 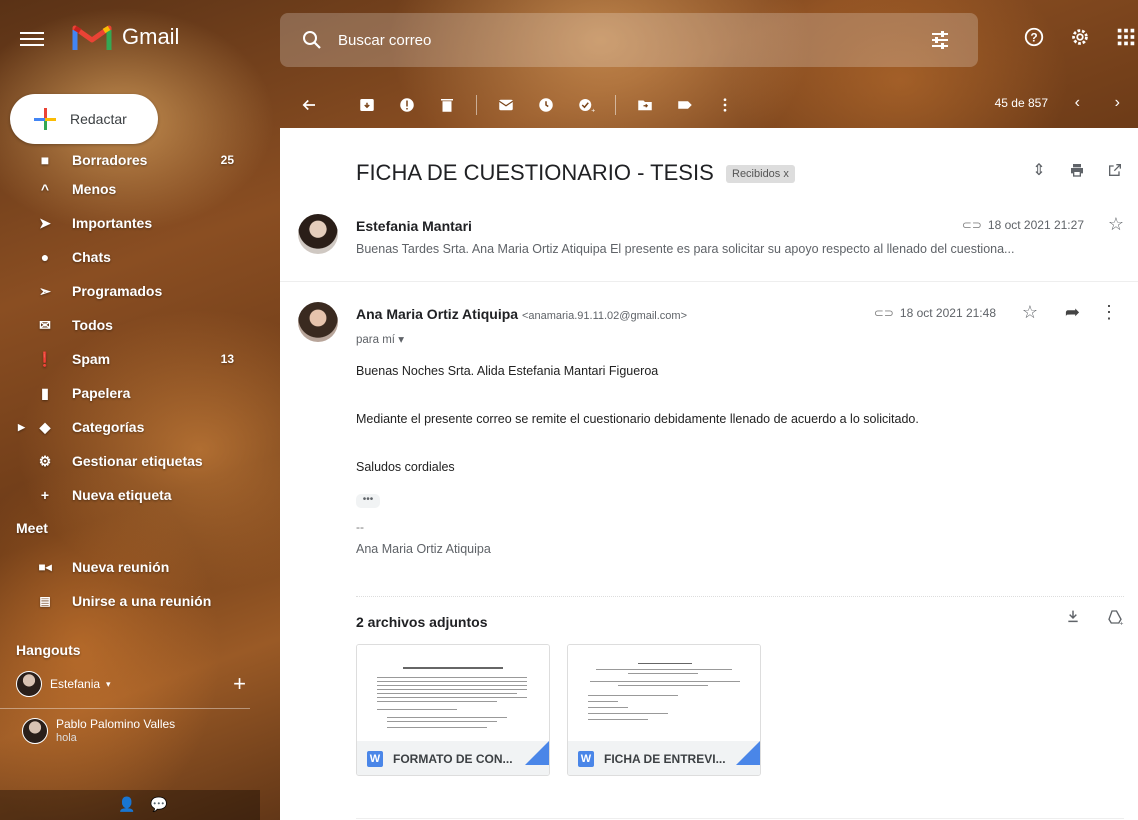 I want to click on video-icon: ■◂, so click(x=45, y=567).